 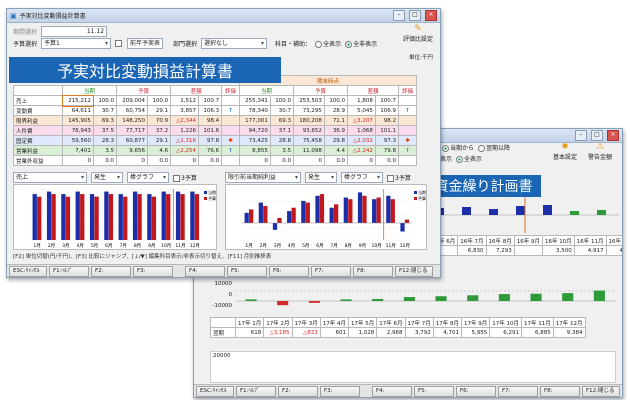 What do you see at coordinates (76, 43) in the screenshot?
I see `budget-select: 予算1` at bounding box center [76, 43].